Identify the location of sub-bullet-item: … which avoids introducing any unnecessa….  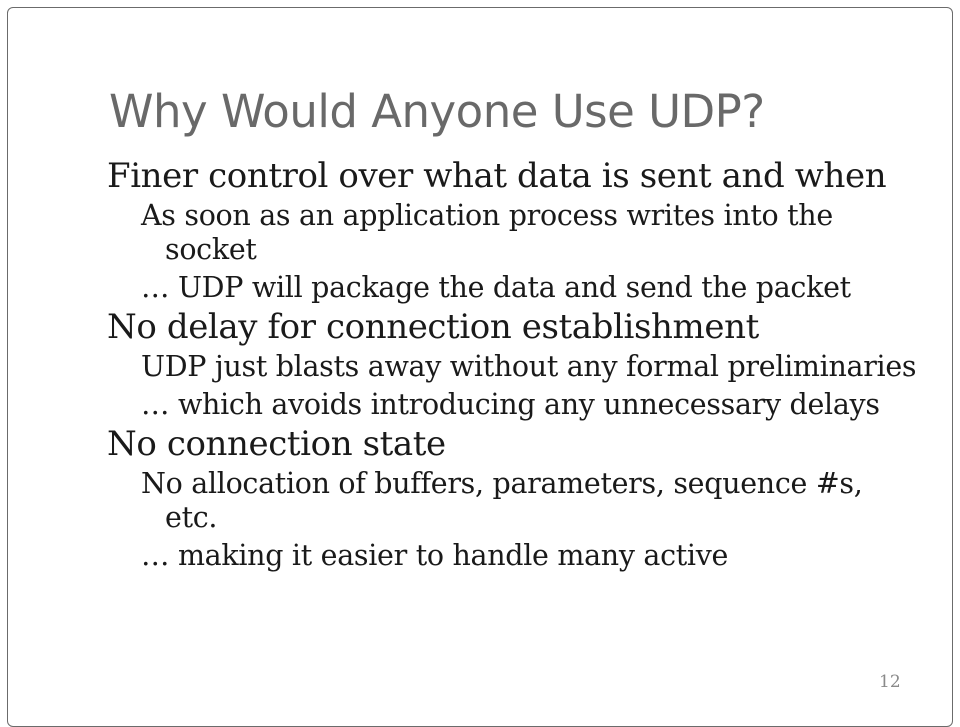
(510, 404).